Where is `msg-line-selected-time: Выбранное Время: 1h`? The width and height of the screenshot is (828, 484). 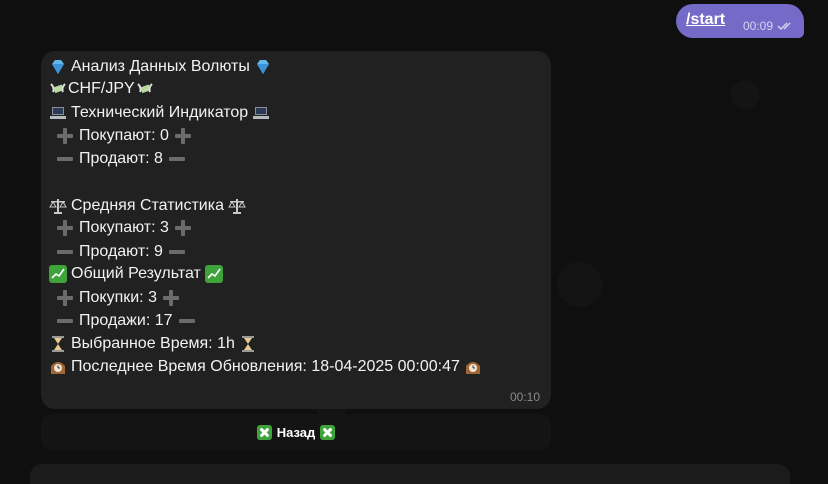 msg-line-selected-time: Выбранное Время: 1h is located at coordinates (153, 344).